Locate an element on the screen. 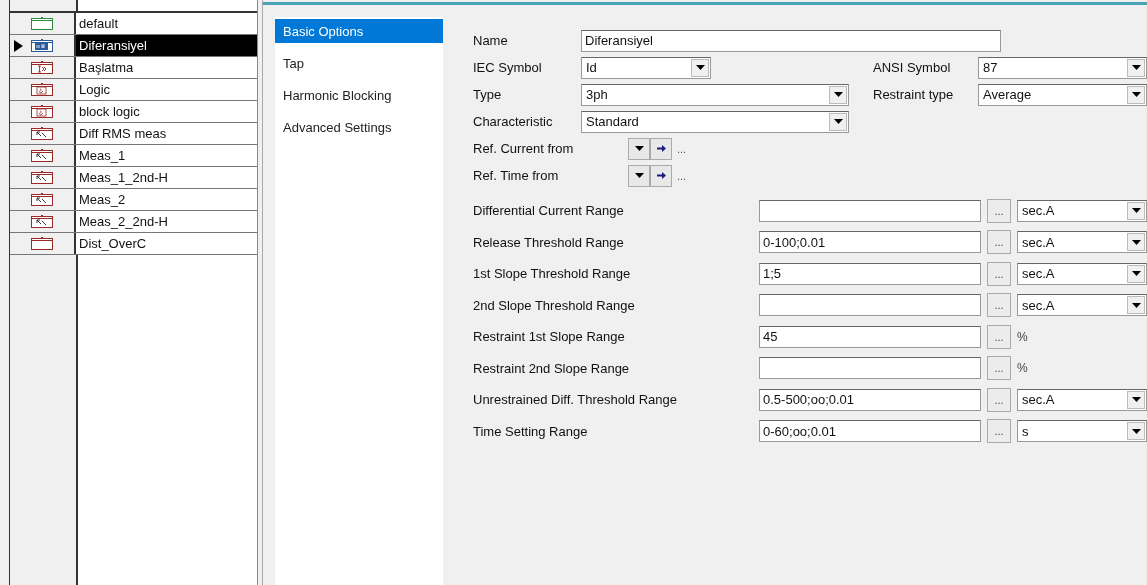 This screenshot has height=585, width=1147. function-row: default is located at coordinates (134, 24).